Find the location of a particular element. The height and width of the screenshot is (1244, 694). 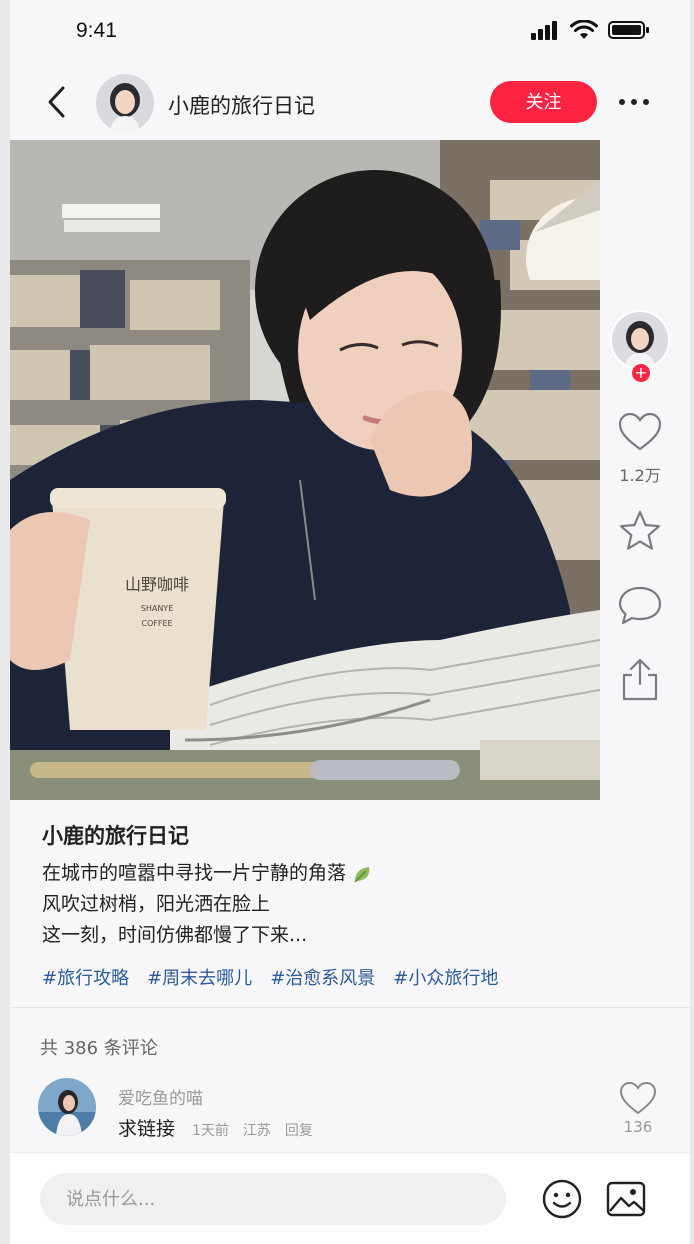

hashtag-list: #旅行攻略 #周末去哪儿 #治愈系风景 #小众旅行地 is located at coordinates (270, 977).